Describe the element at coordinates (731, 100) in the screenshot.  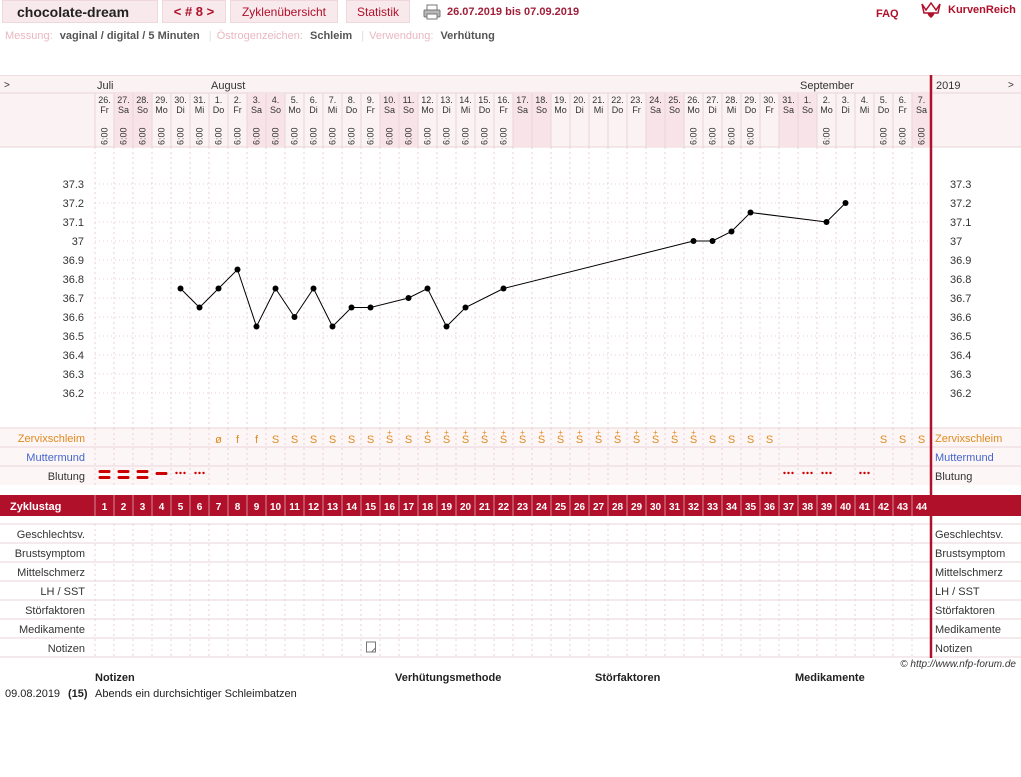
I see `day-number: 28.` at that location.